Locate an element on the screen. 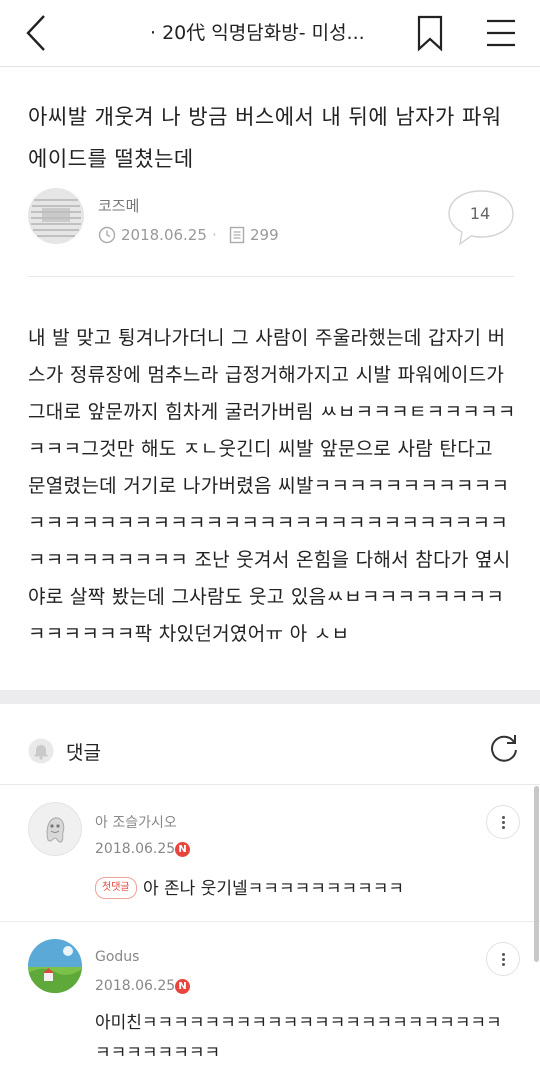  chevron-left-icon is located at coordinates (35, 33).